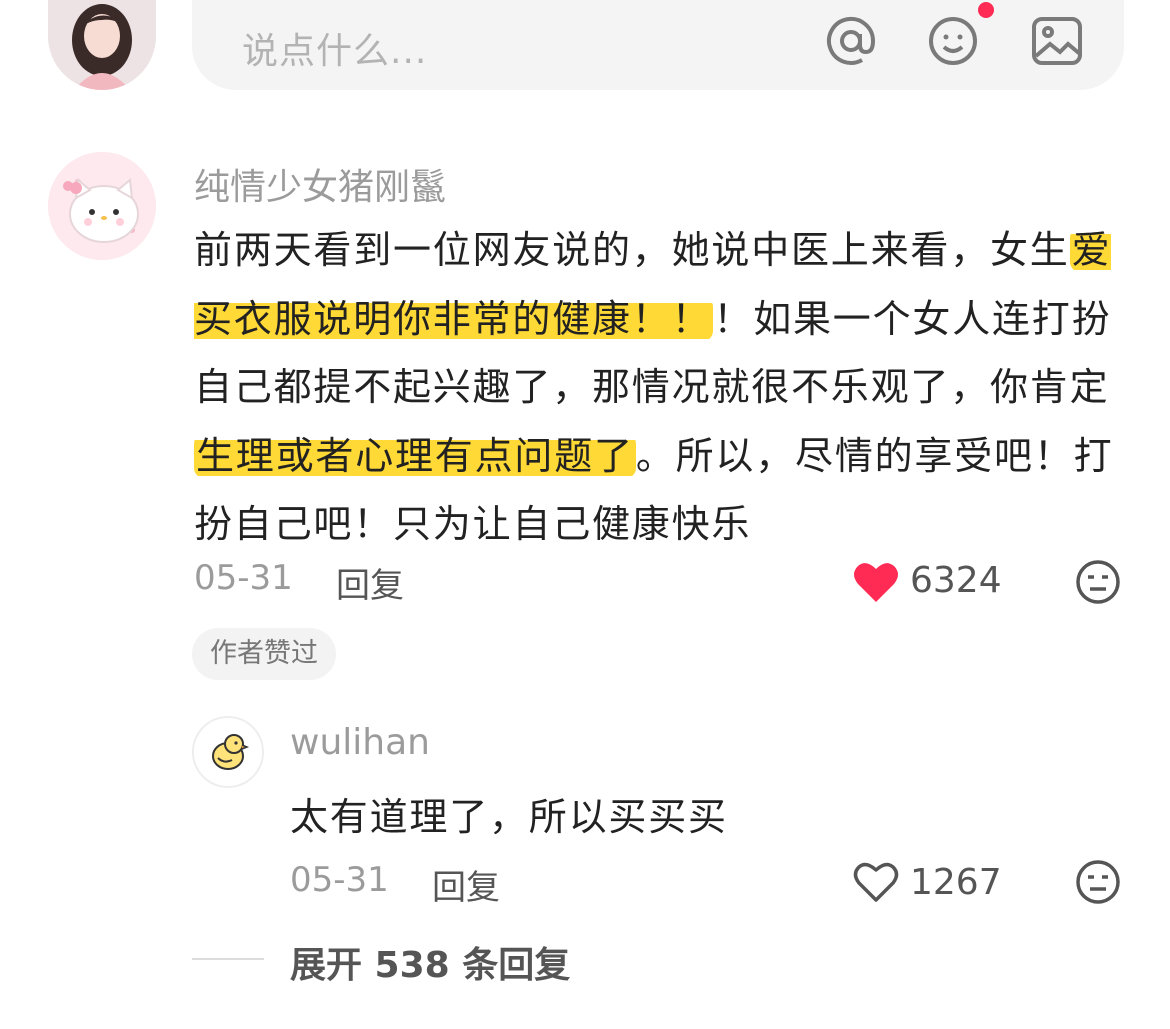  What do you see at coordinates (466, 884) in the screenshot?
I see `reply-reply-button: 回复` at bounding box center [466, 884].